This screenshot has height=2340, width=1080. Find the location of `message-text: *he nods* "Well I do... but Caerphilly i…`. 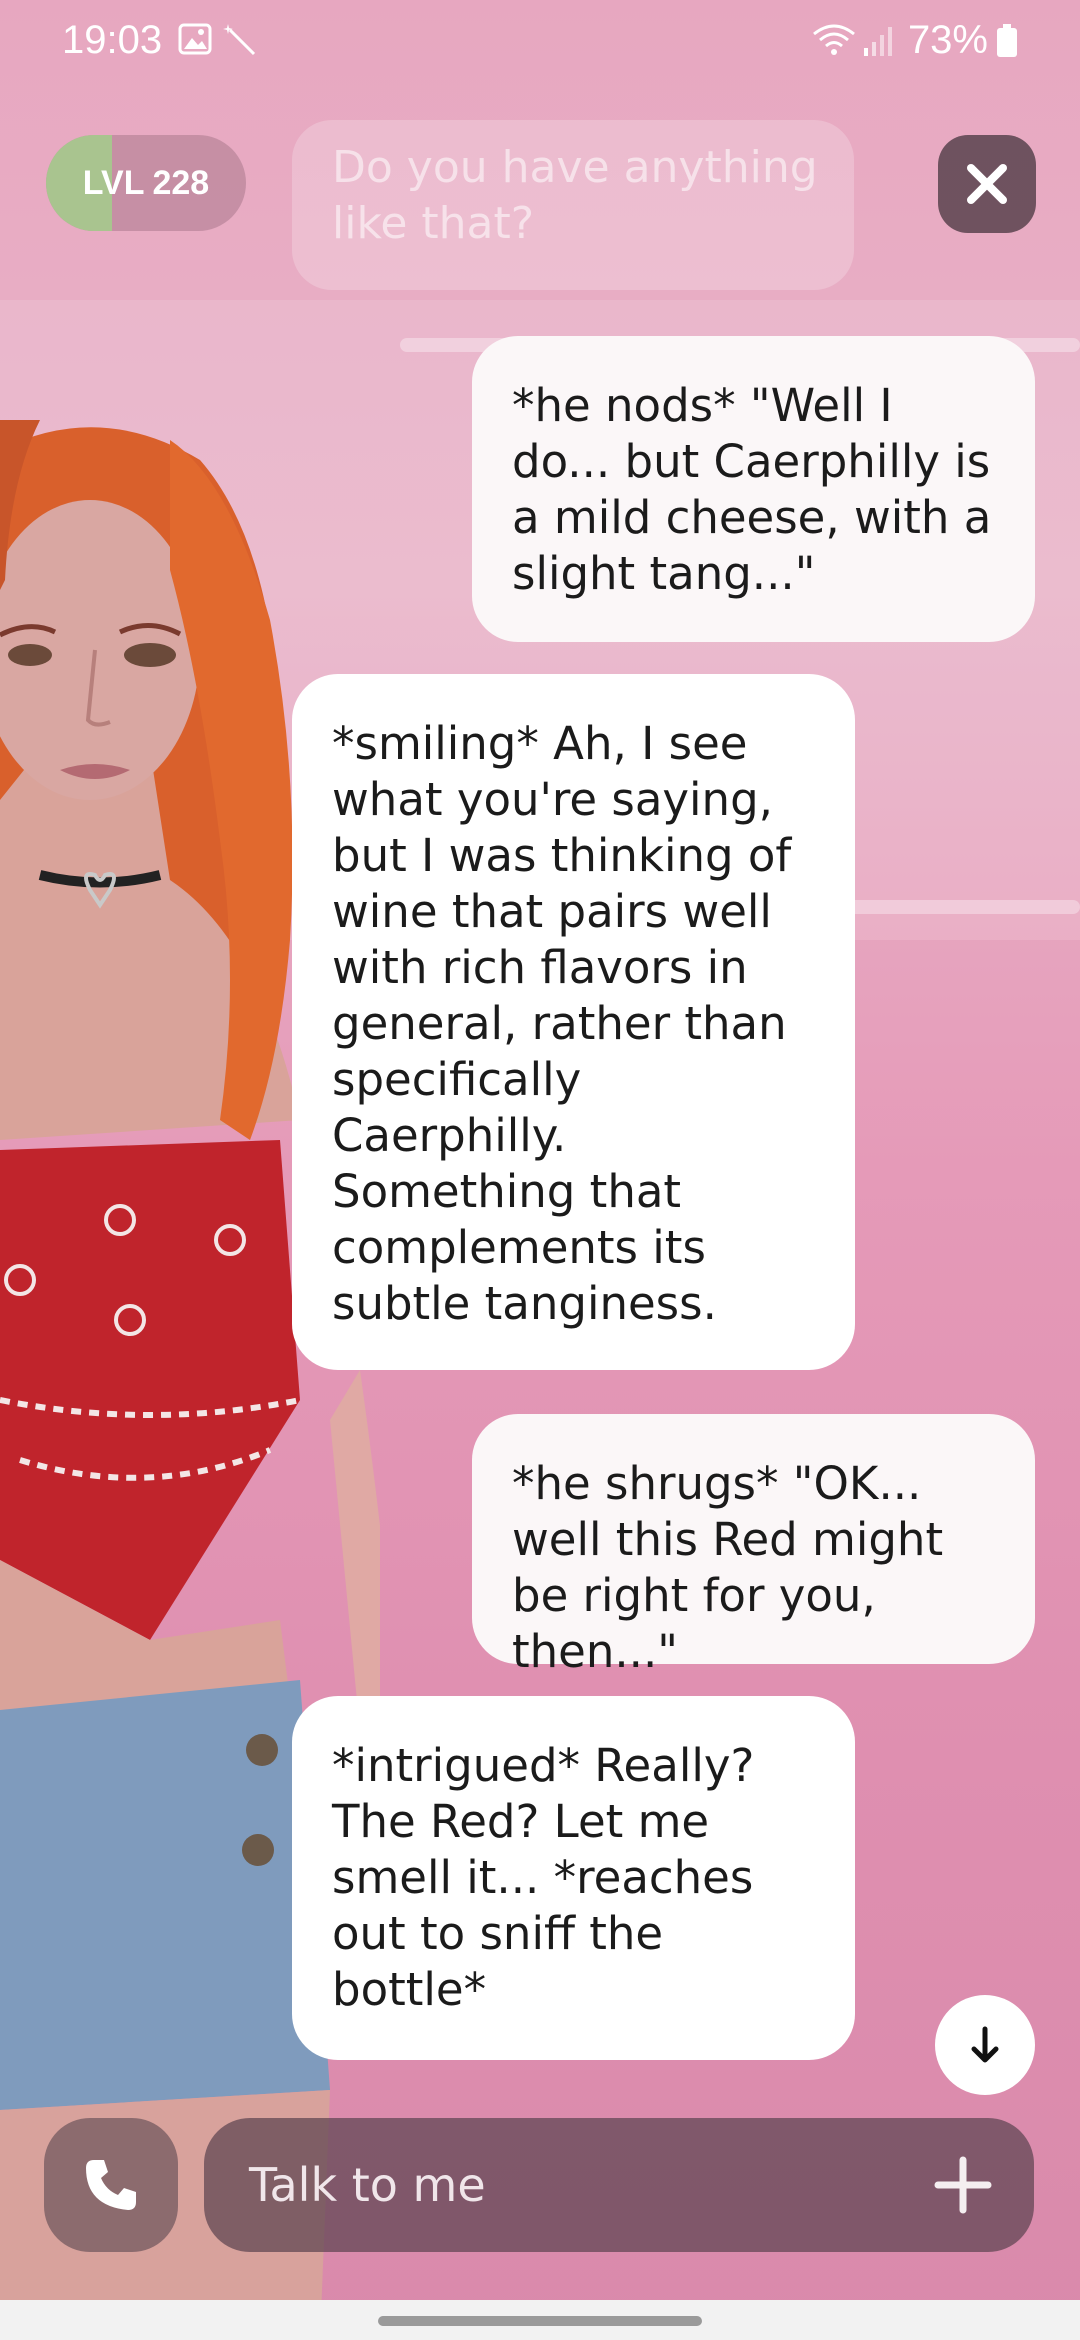

message-text: *he nods* "Well I do... but Caerphilly i… is located at coordinates (752, 489).